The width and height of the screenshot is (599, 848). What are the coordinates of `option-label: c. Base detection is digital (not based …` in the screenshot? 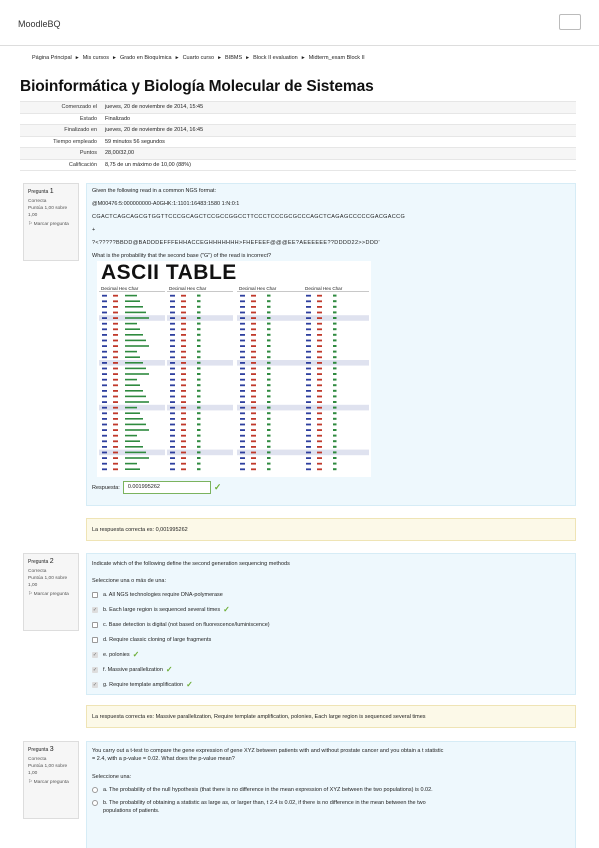 It's located at (186, 624).